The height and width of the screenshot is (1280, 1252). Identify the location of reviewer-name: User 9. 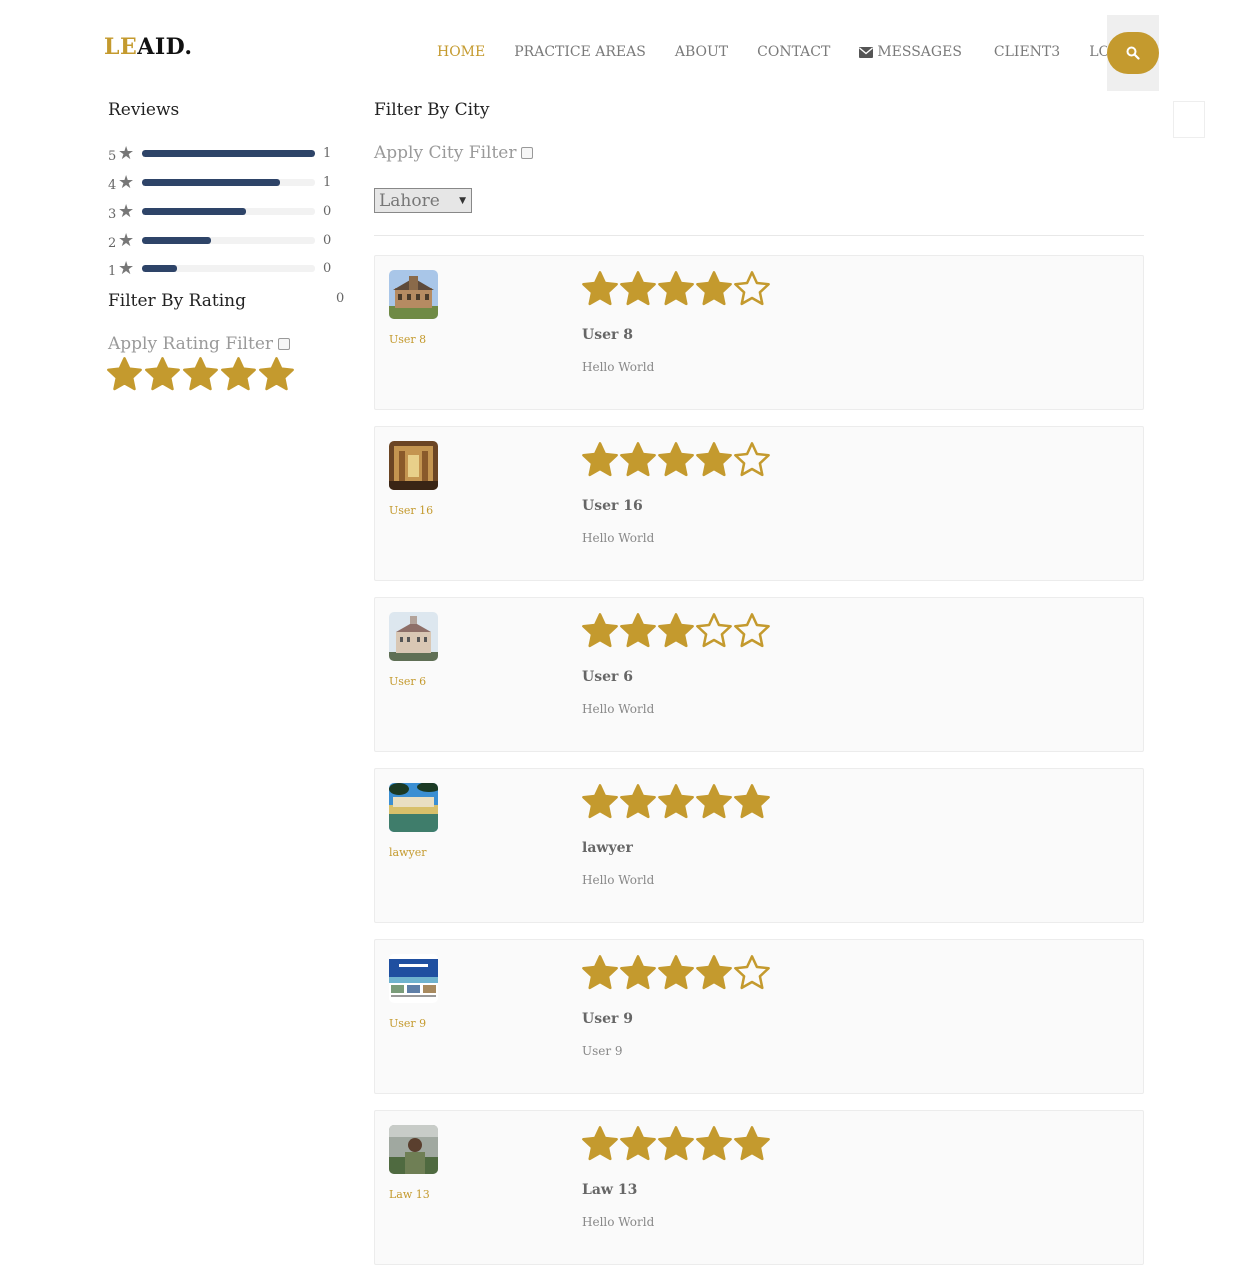
(607, 1019).